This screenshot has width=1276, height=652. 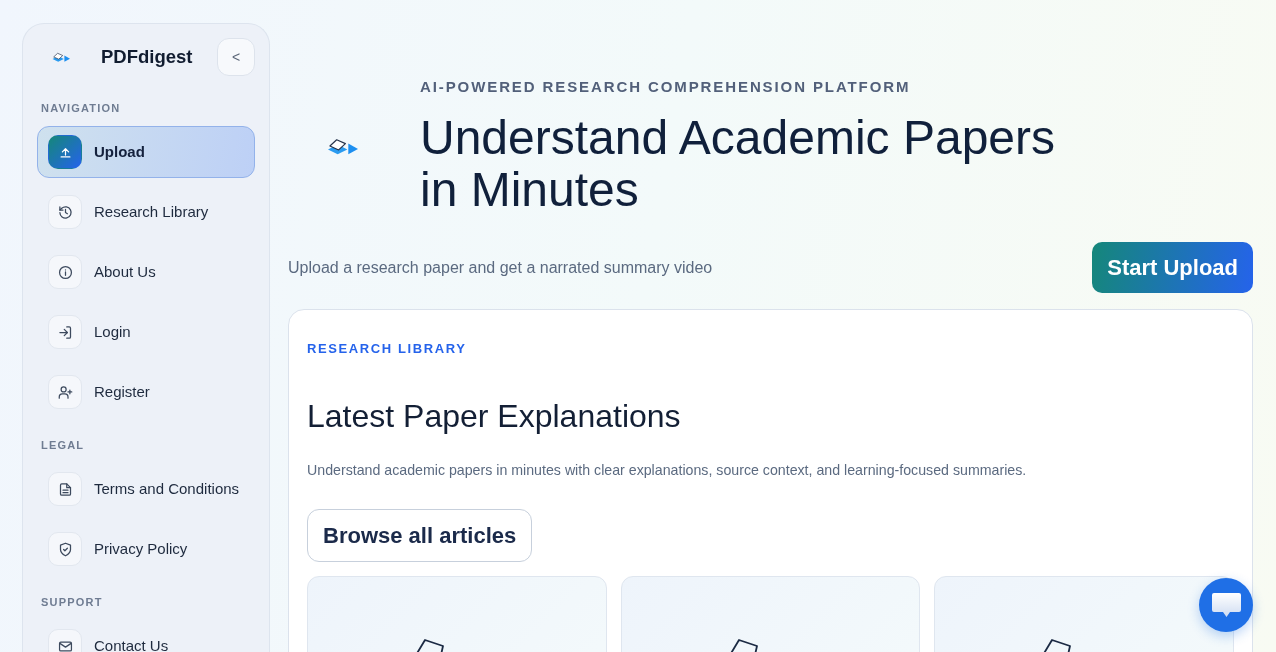 What do you see at coordinates (71, 602) in the screenshot?
I see `section-label: SUPPORT` at bounding box center [71, 602].